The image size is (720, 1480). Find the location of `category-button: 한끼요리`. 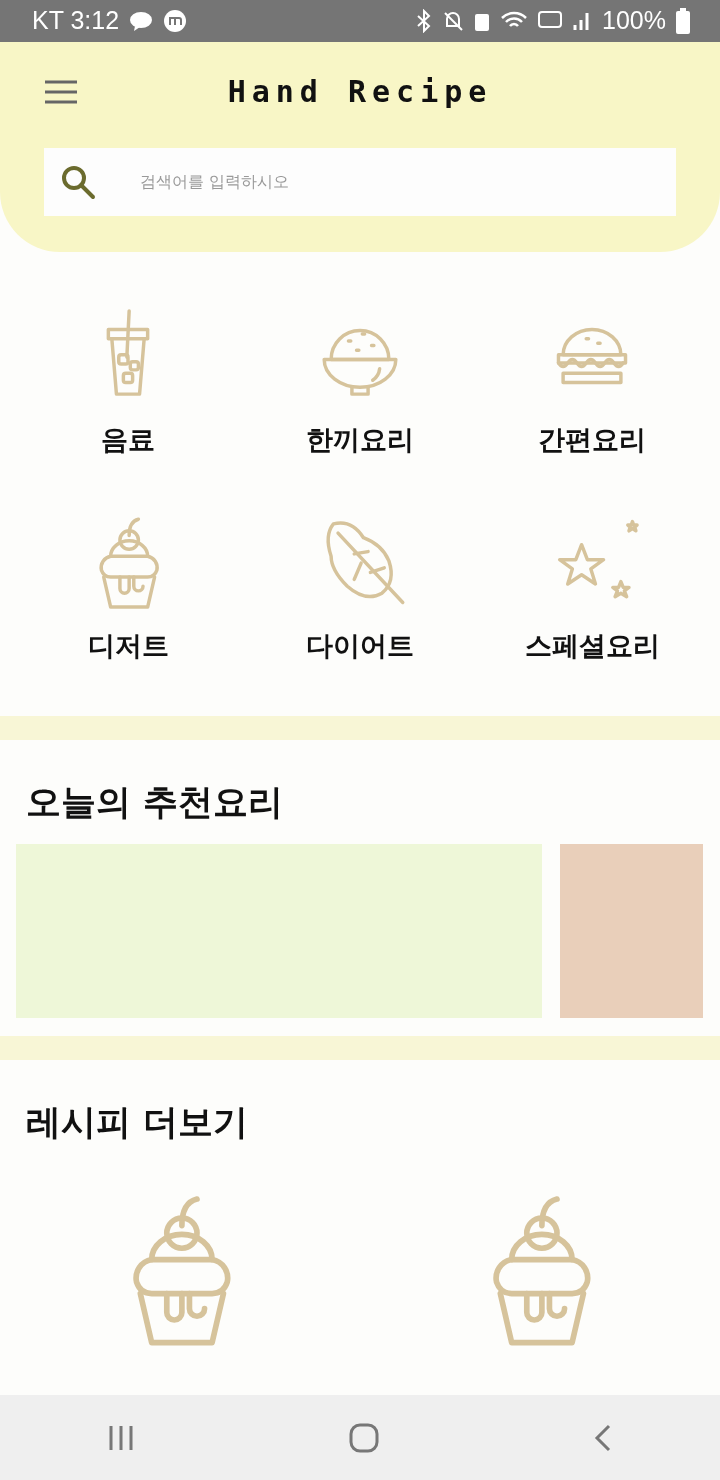

category-button: 한끼요리 is located at coordinates (360, 380).